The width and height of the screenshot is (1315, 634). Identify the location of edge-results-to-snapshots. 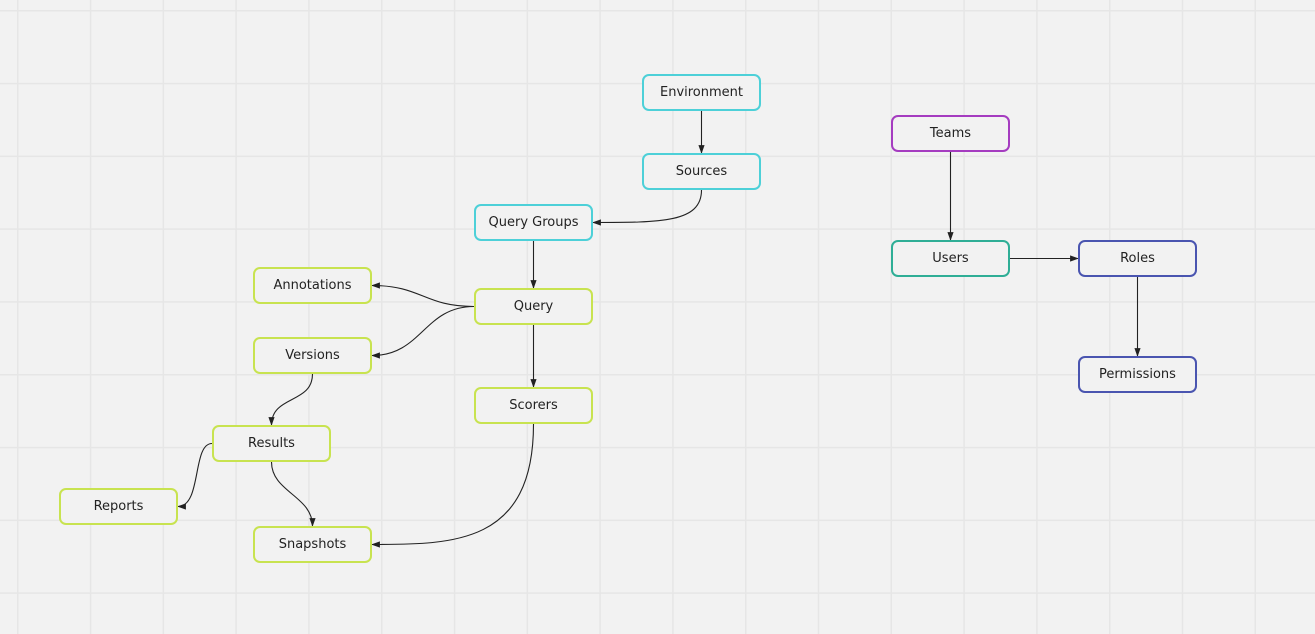
(293, 494).